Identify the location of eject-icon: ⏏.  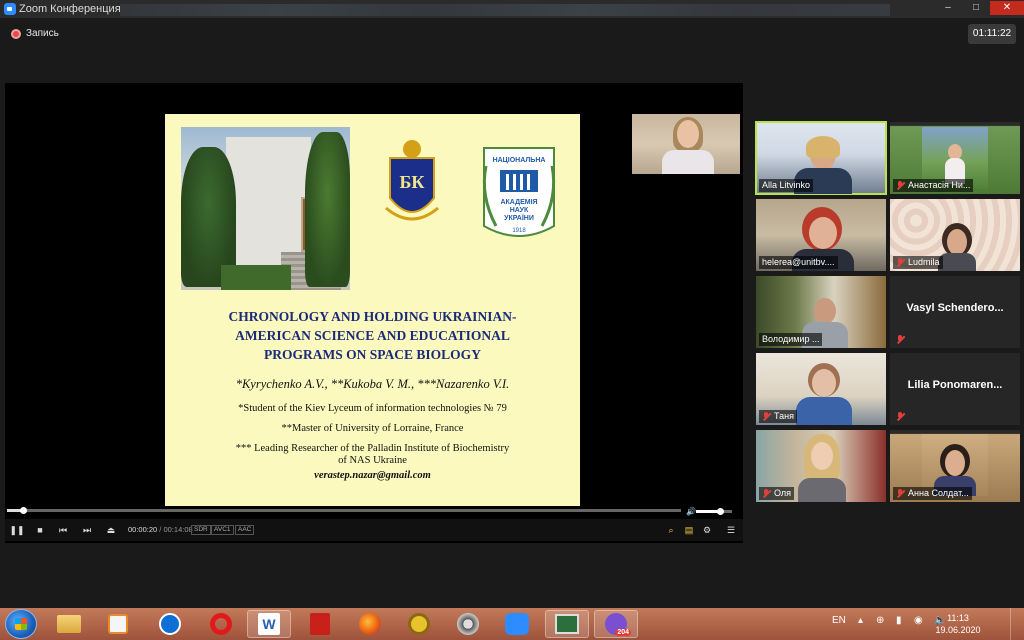
(111, 530).